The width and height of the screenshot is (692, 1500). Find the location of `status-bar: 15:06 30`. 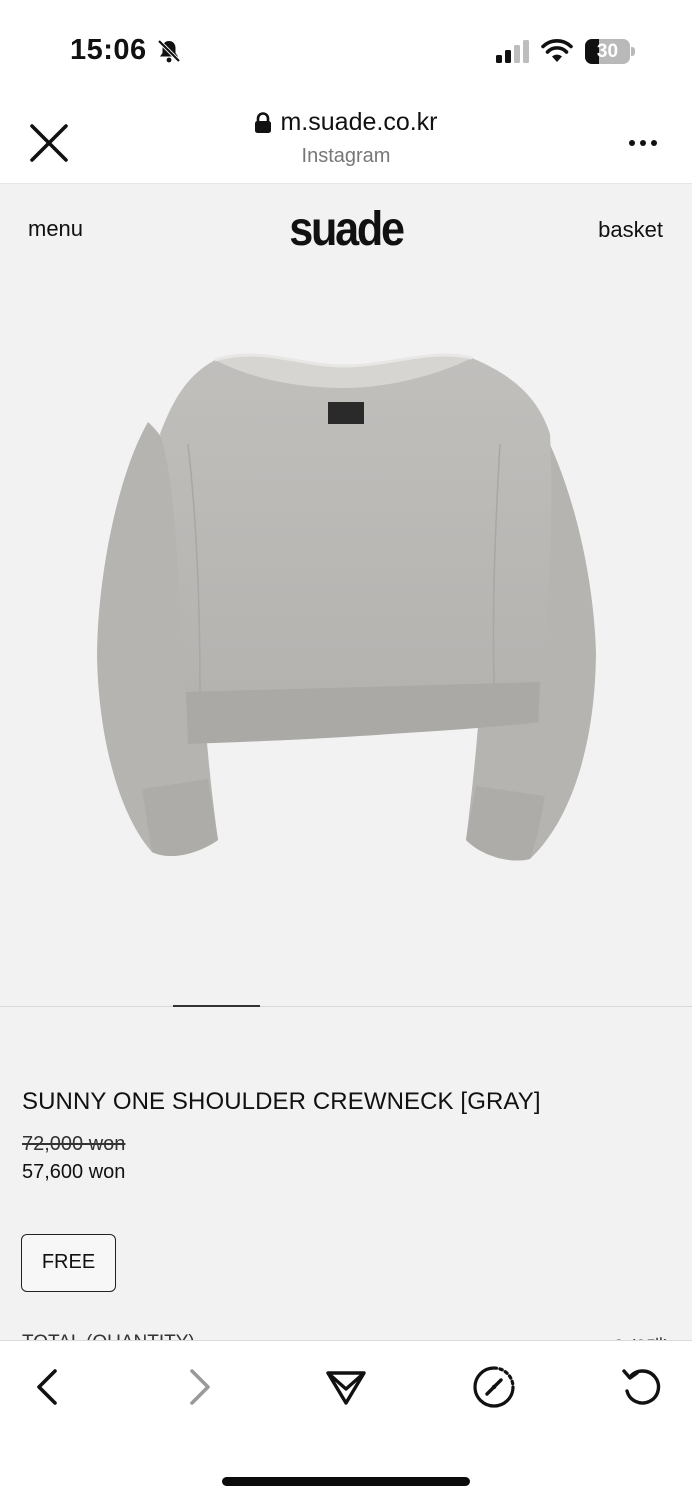

status-bar: 15:06 30 is located at coordinates (346, 50).